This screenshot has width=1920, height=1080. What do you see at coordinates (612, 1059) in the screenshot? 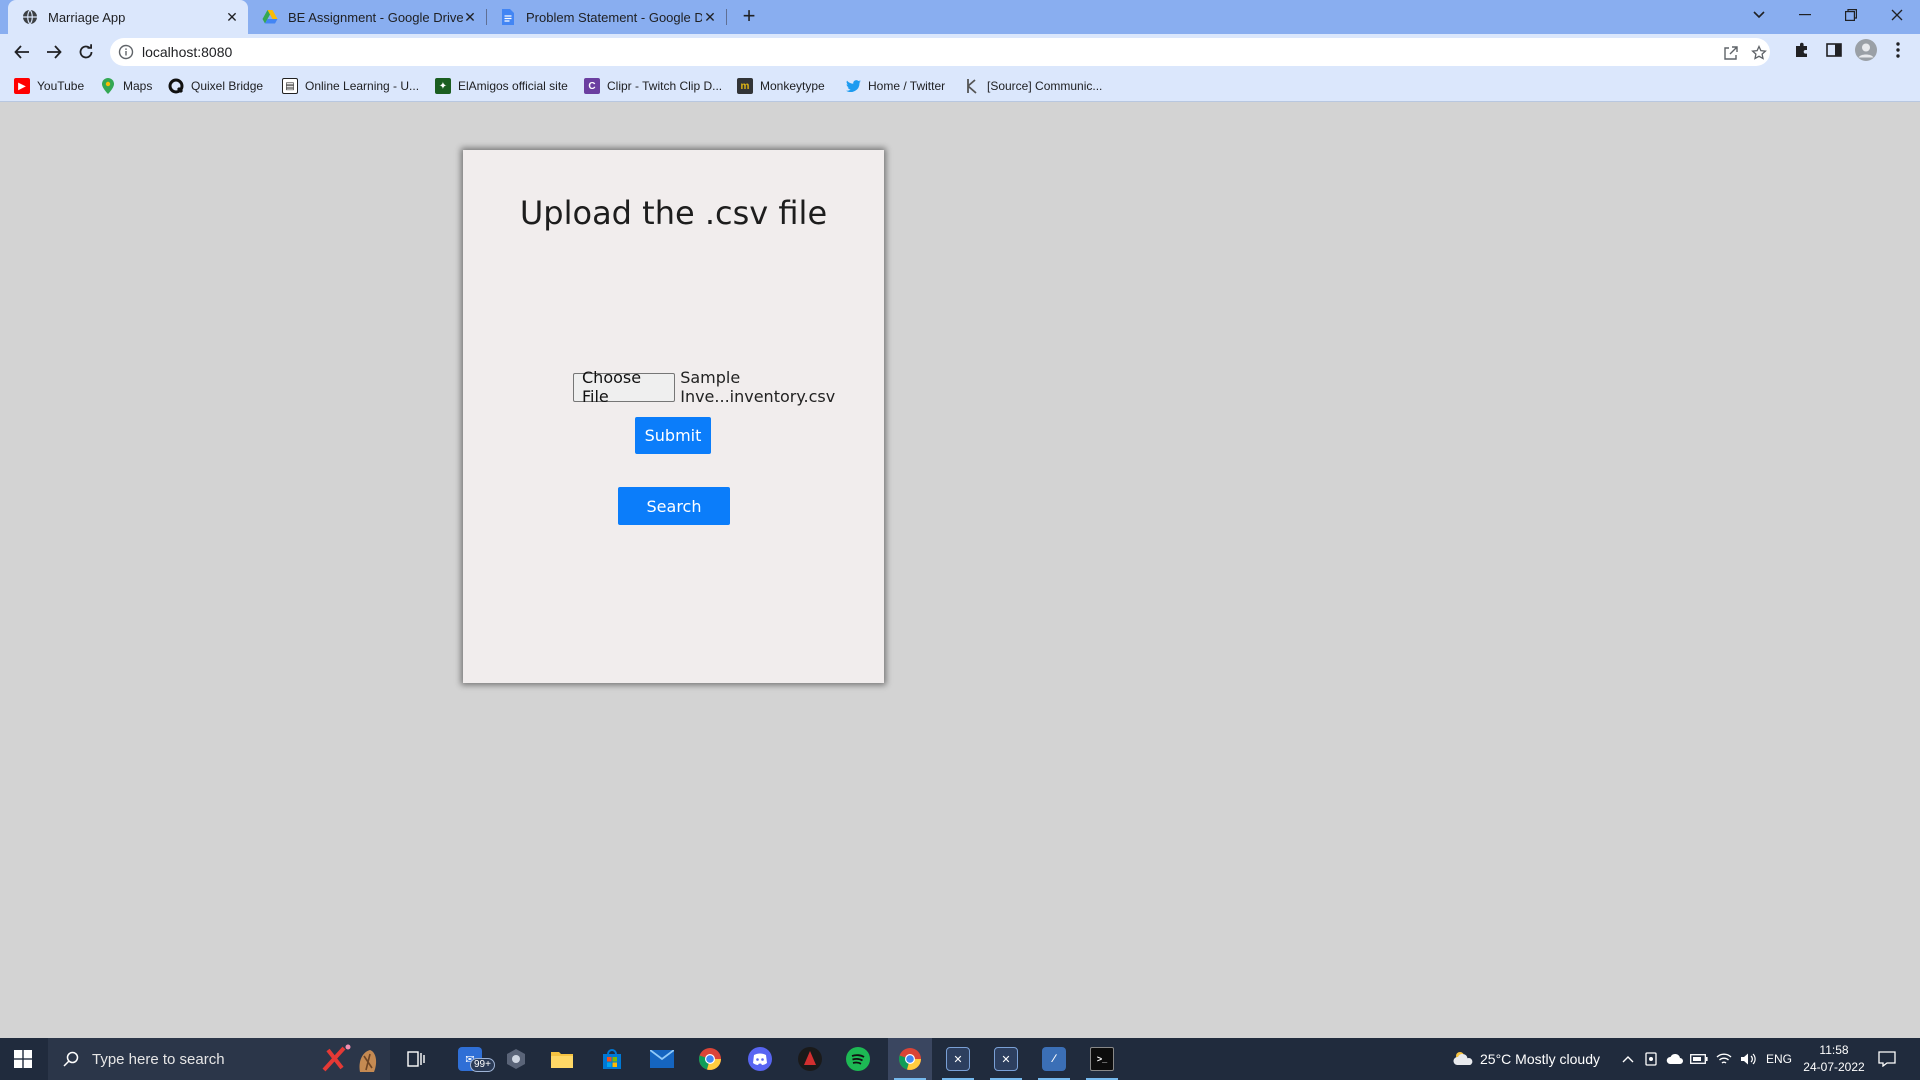
I see `microsoft-store-icon` at bounding box center [612, 1059].